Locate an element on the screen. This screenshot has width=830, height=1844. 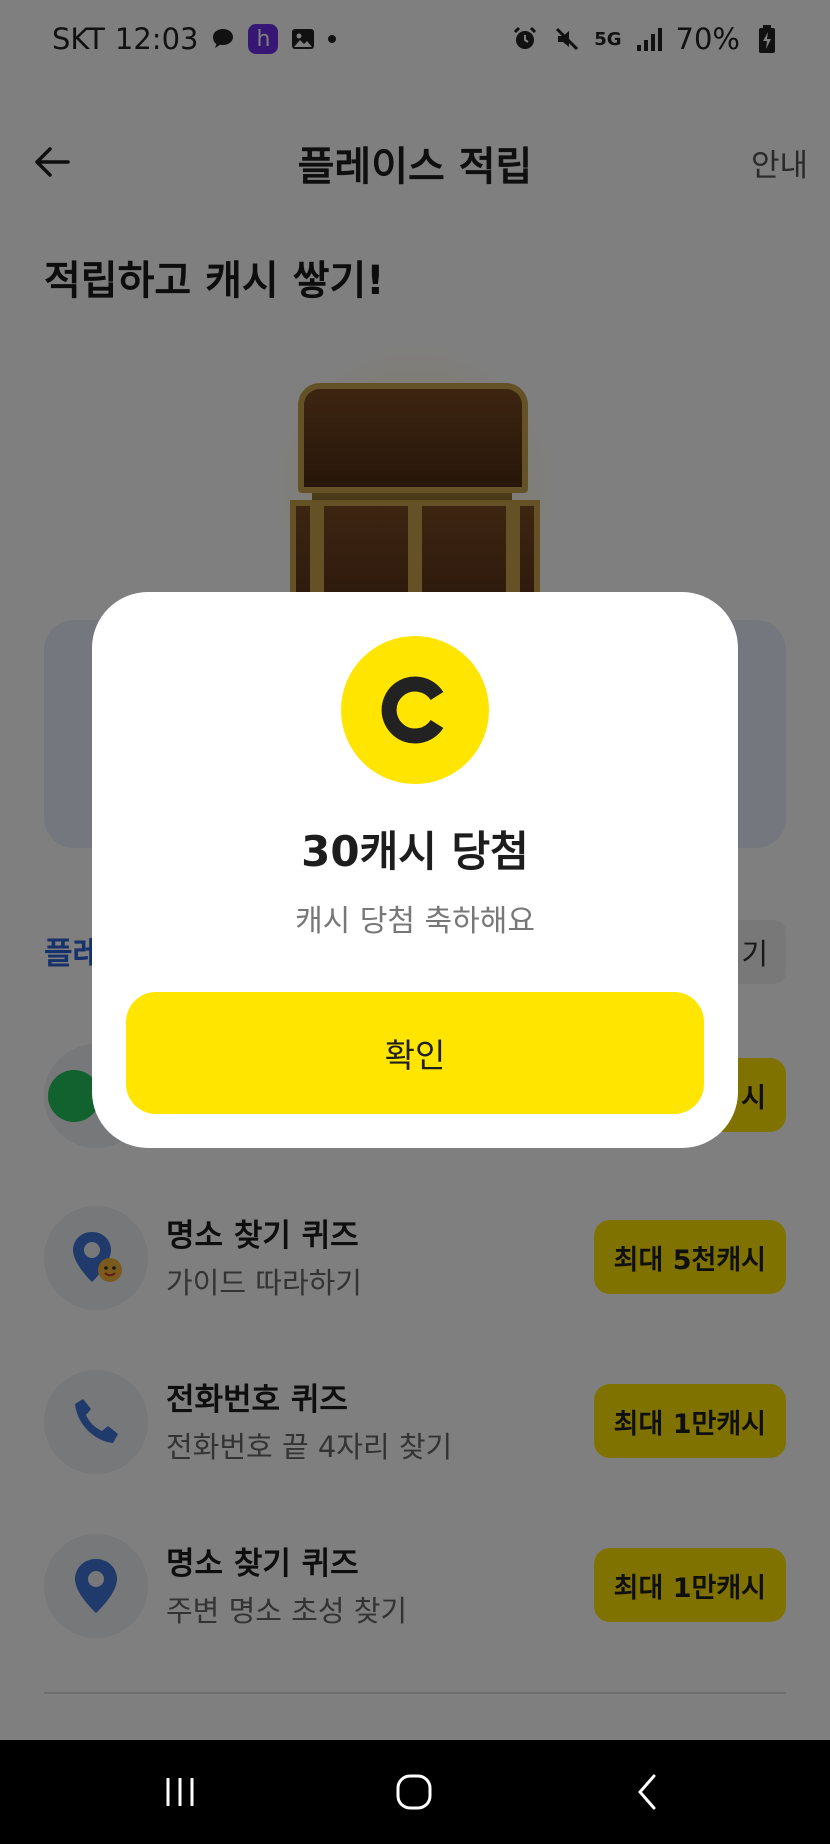
system-nav-bar is located at coordinates (415, 1792).